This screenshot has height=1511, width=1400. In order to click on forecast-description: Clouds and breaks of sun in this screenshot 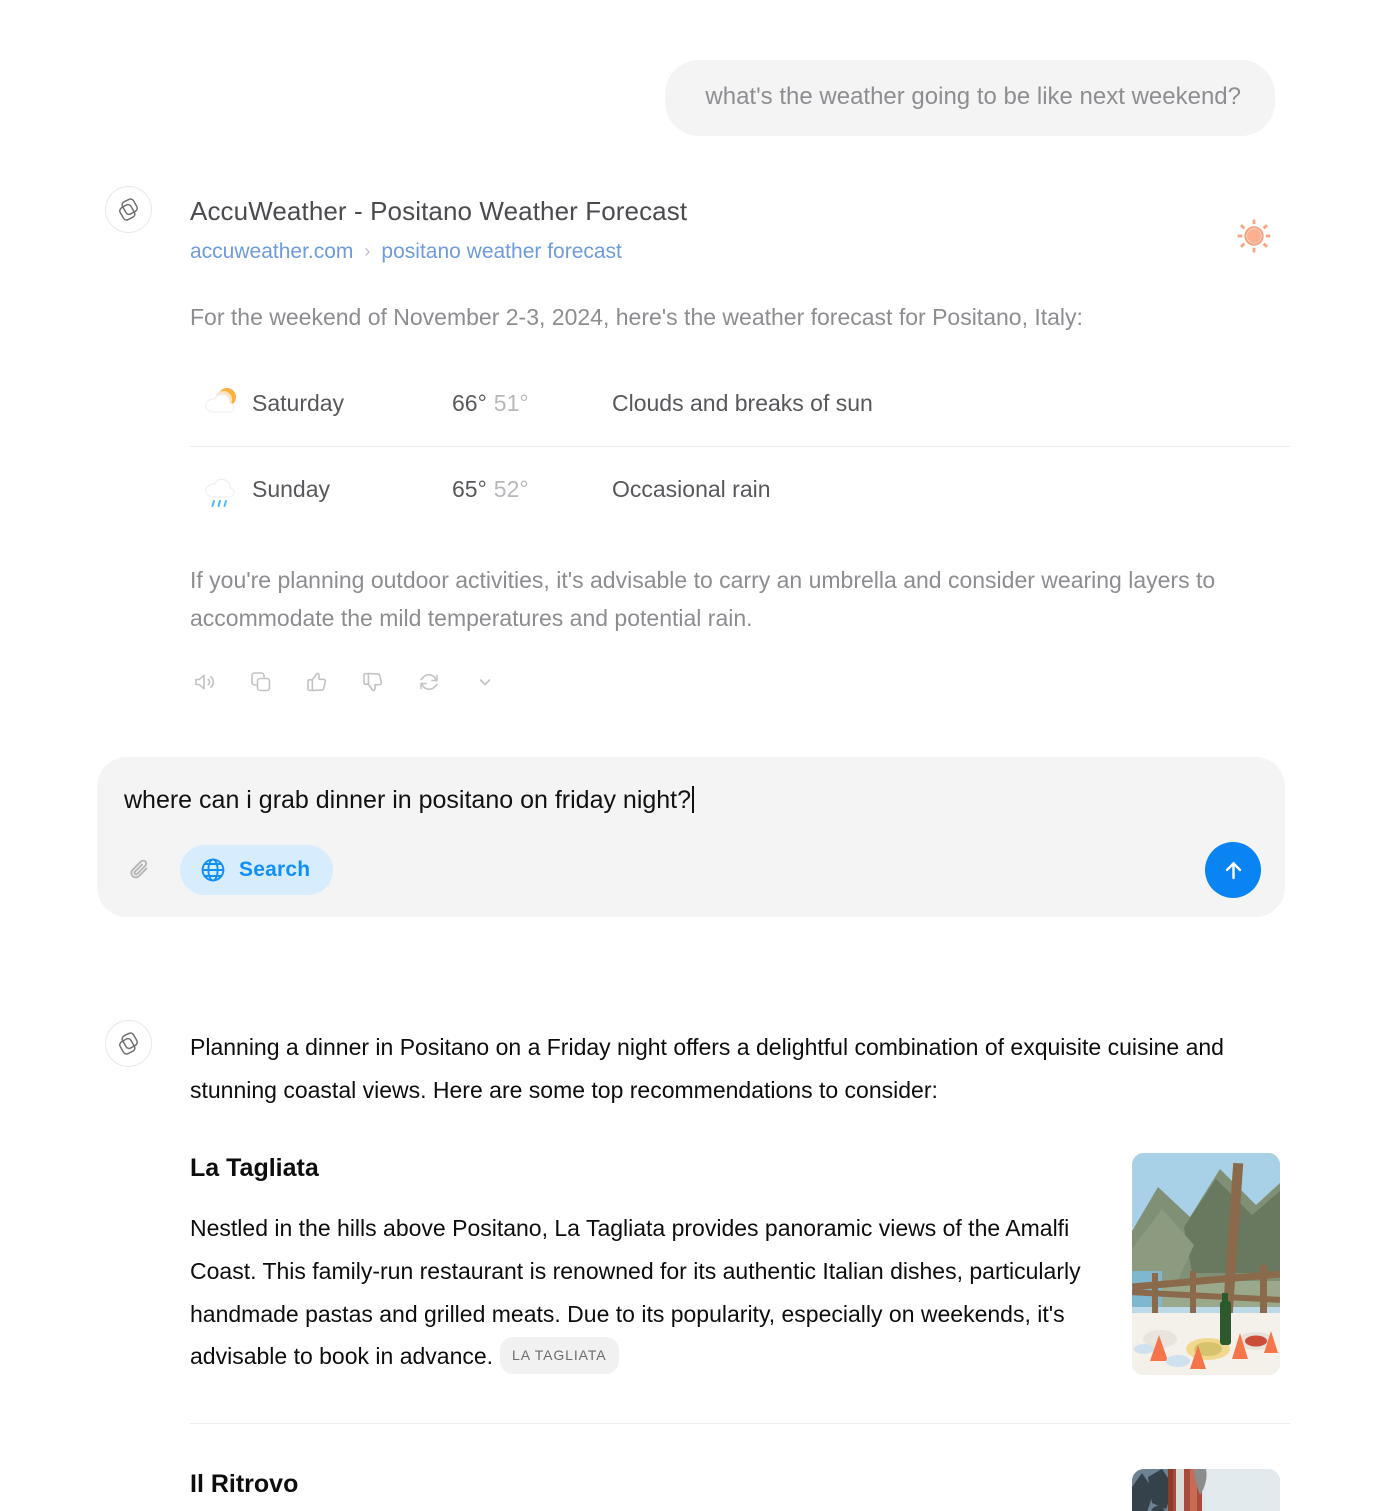, I will do `click(742, 402)`.